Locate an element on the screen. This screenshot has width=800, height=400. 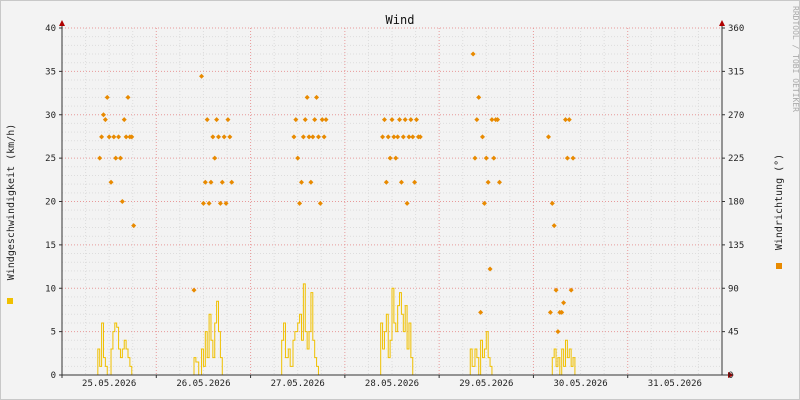
y2-tick-label: 360 is located at coordinates (736, 29).